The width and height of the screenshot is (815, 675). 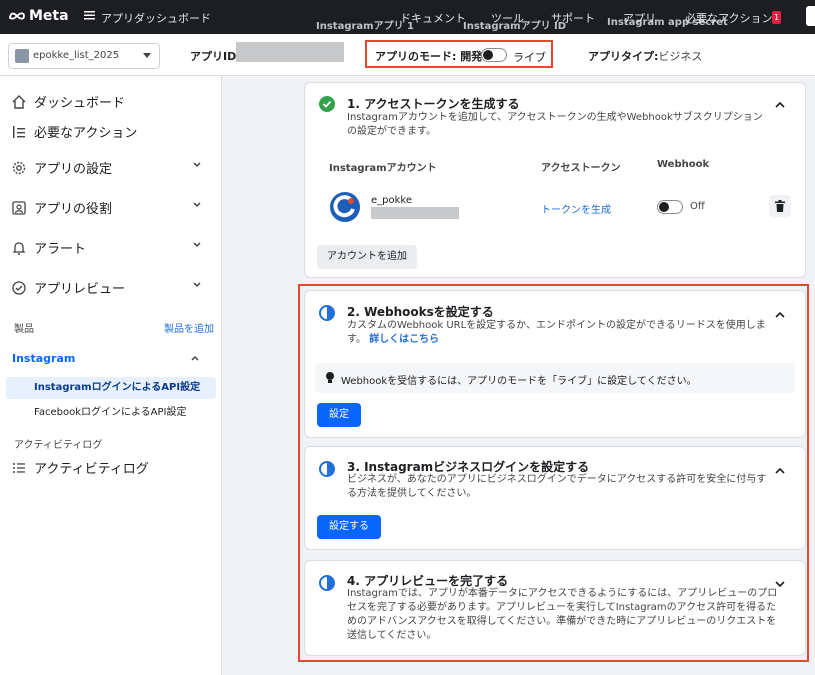 I want to click on check-circle-icon, so click(x=327, y=104).